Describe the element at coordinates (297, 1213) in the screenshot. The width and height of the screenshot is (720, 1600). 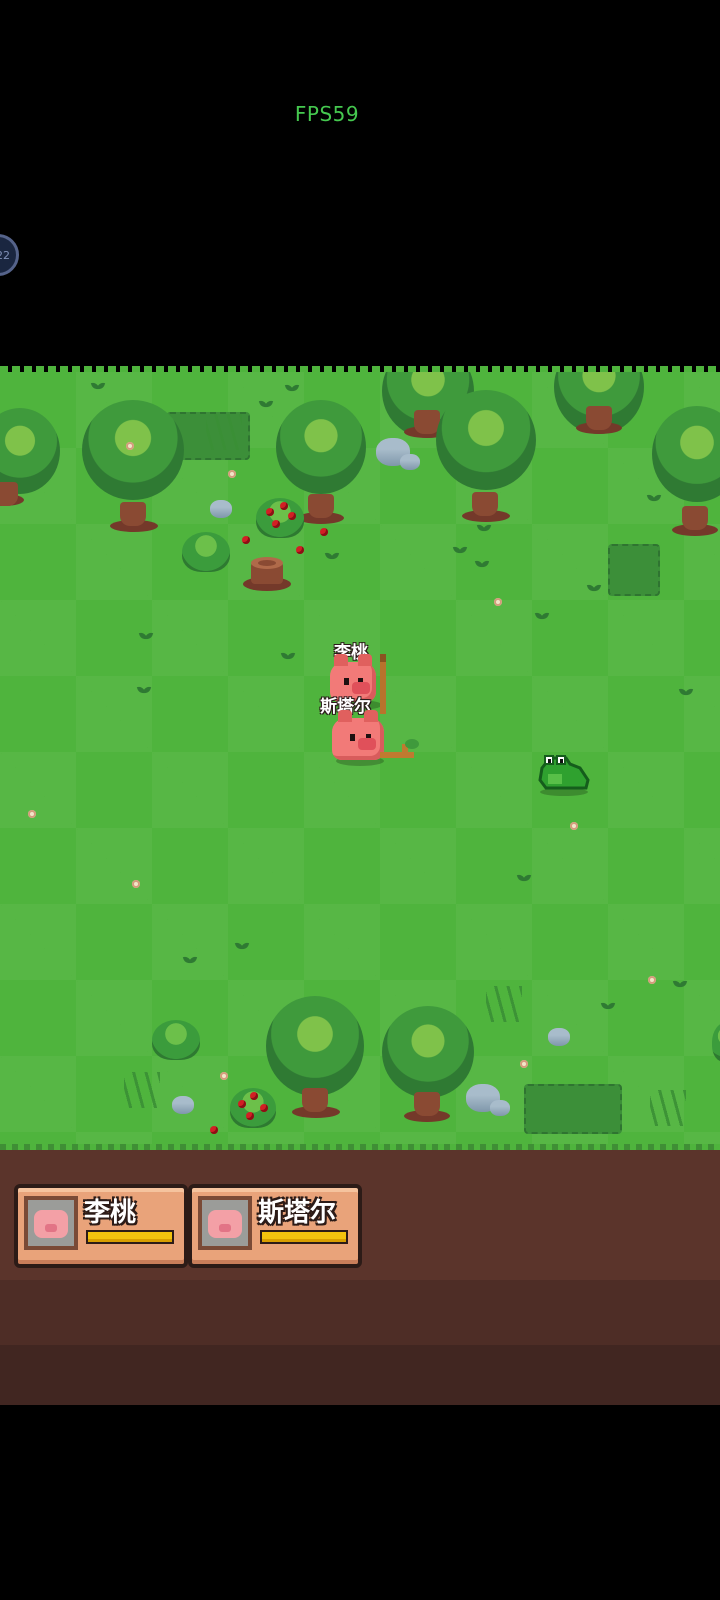
I see `party-member-name: 斯塔尔` at that location.